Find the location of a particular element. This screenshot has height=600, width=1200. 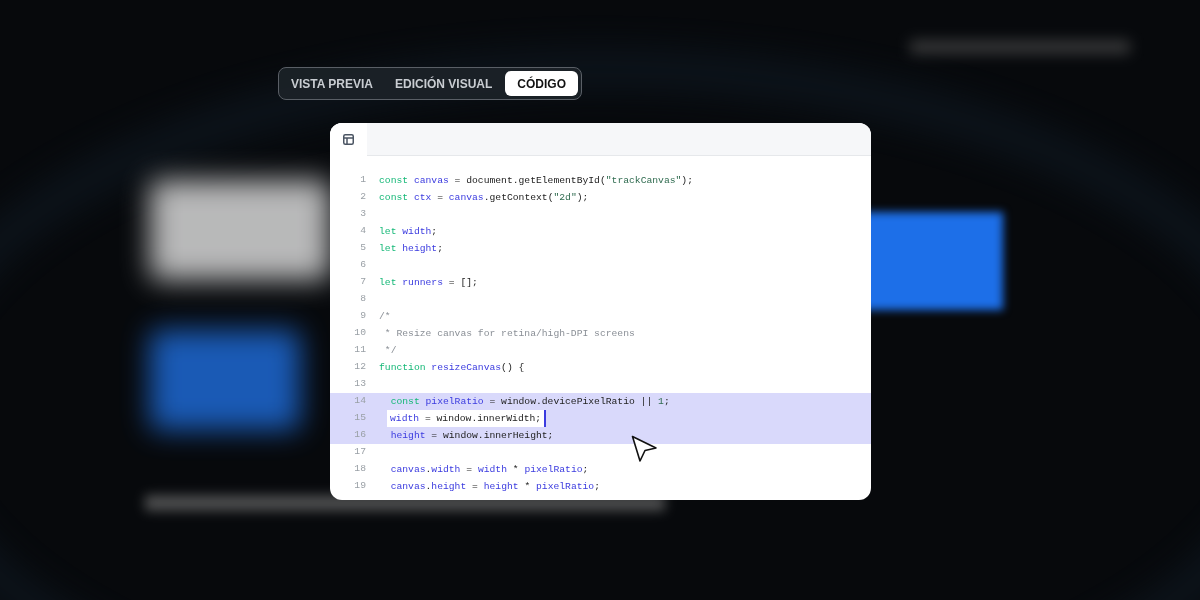

code-line: canvas.height = height * pixelRatio; is located at coordinates (494, 487).